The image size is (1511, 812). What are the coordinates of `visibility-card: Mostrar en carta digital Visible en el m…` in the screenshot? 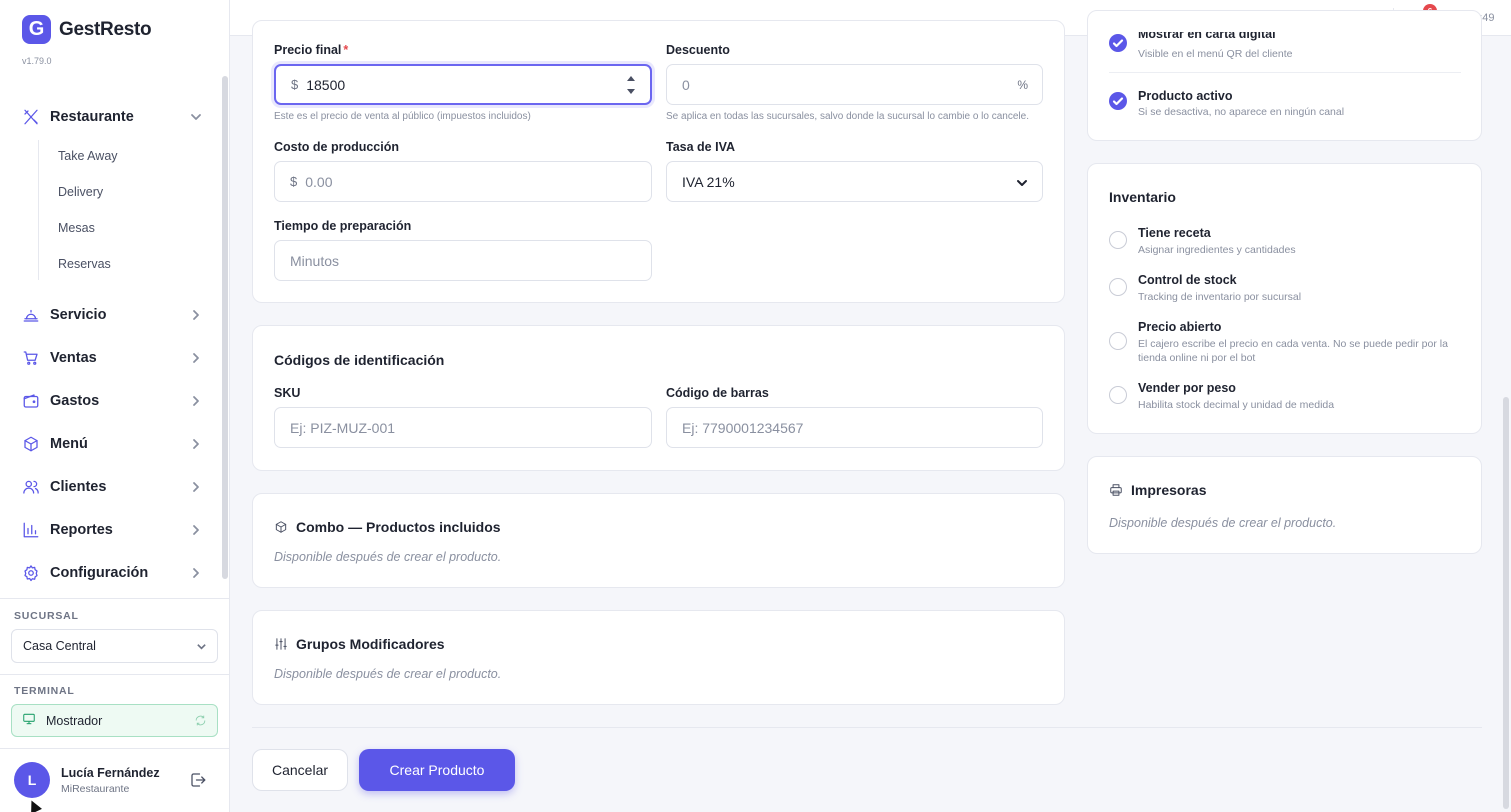 It's located at (1284, 75).